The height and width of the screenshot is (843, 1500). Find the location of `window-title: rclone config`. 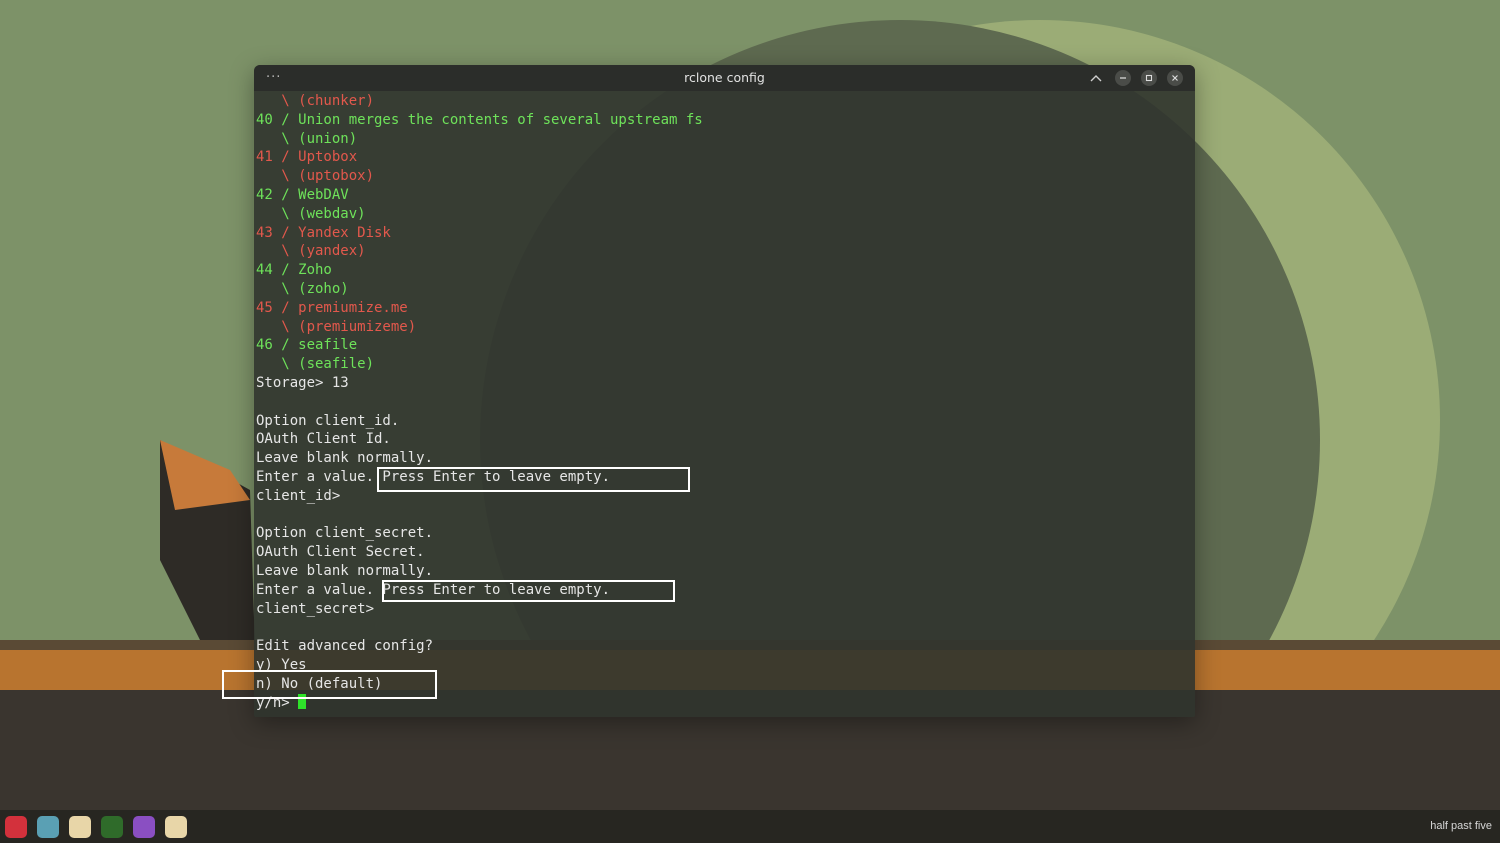

window-title: rclone config is located at coordinates (724, 77).